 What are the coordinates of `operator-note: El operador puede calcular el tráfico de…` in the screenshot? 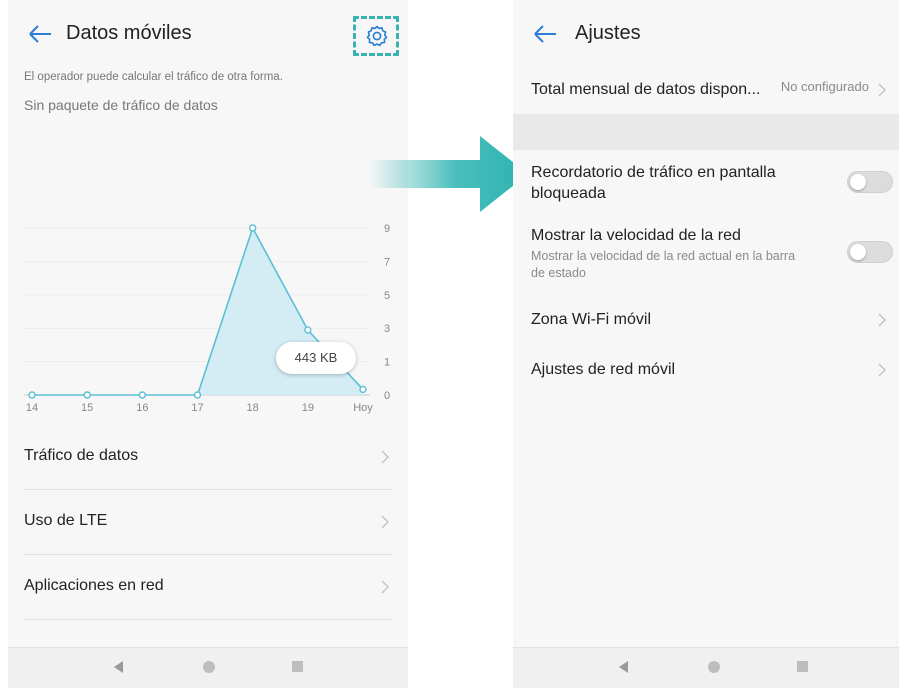 It's located at (153, 77).